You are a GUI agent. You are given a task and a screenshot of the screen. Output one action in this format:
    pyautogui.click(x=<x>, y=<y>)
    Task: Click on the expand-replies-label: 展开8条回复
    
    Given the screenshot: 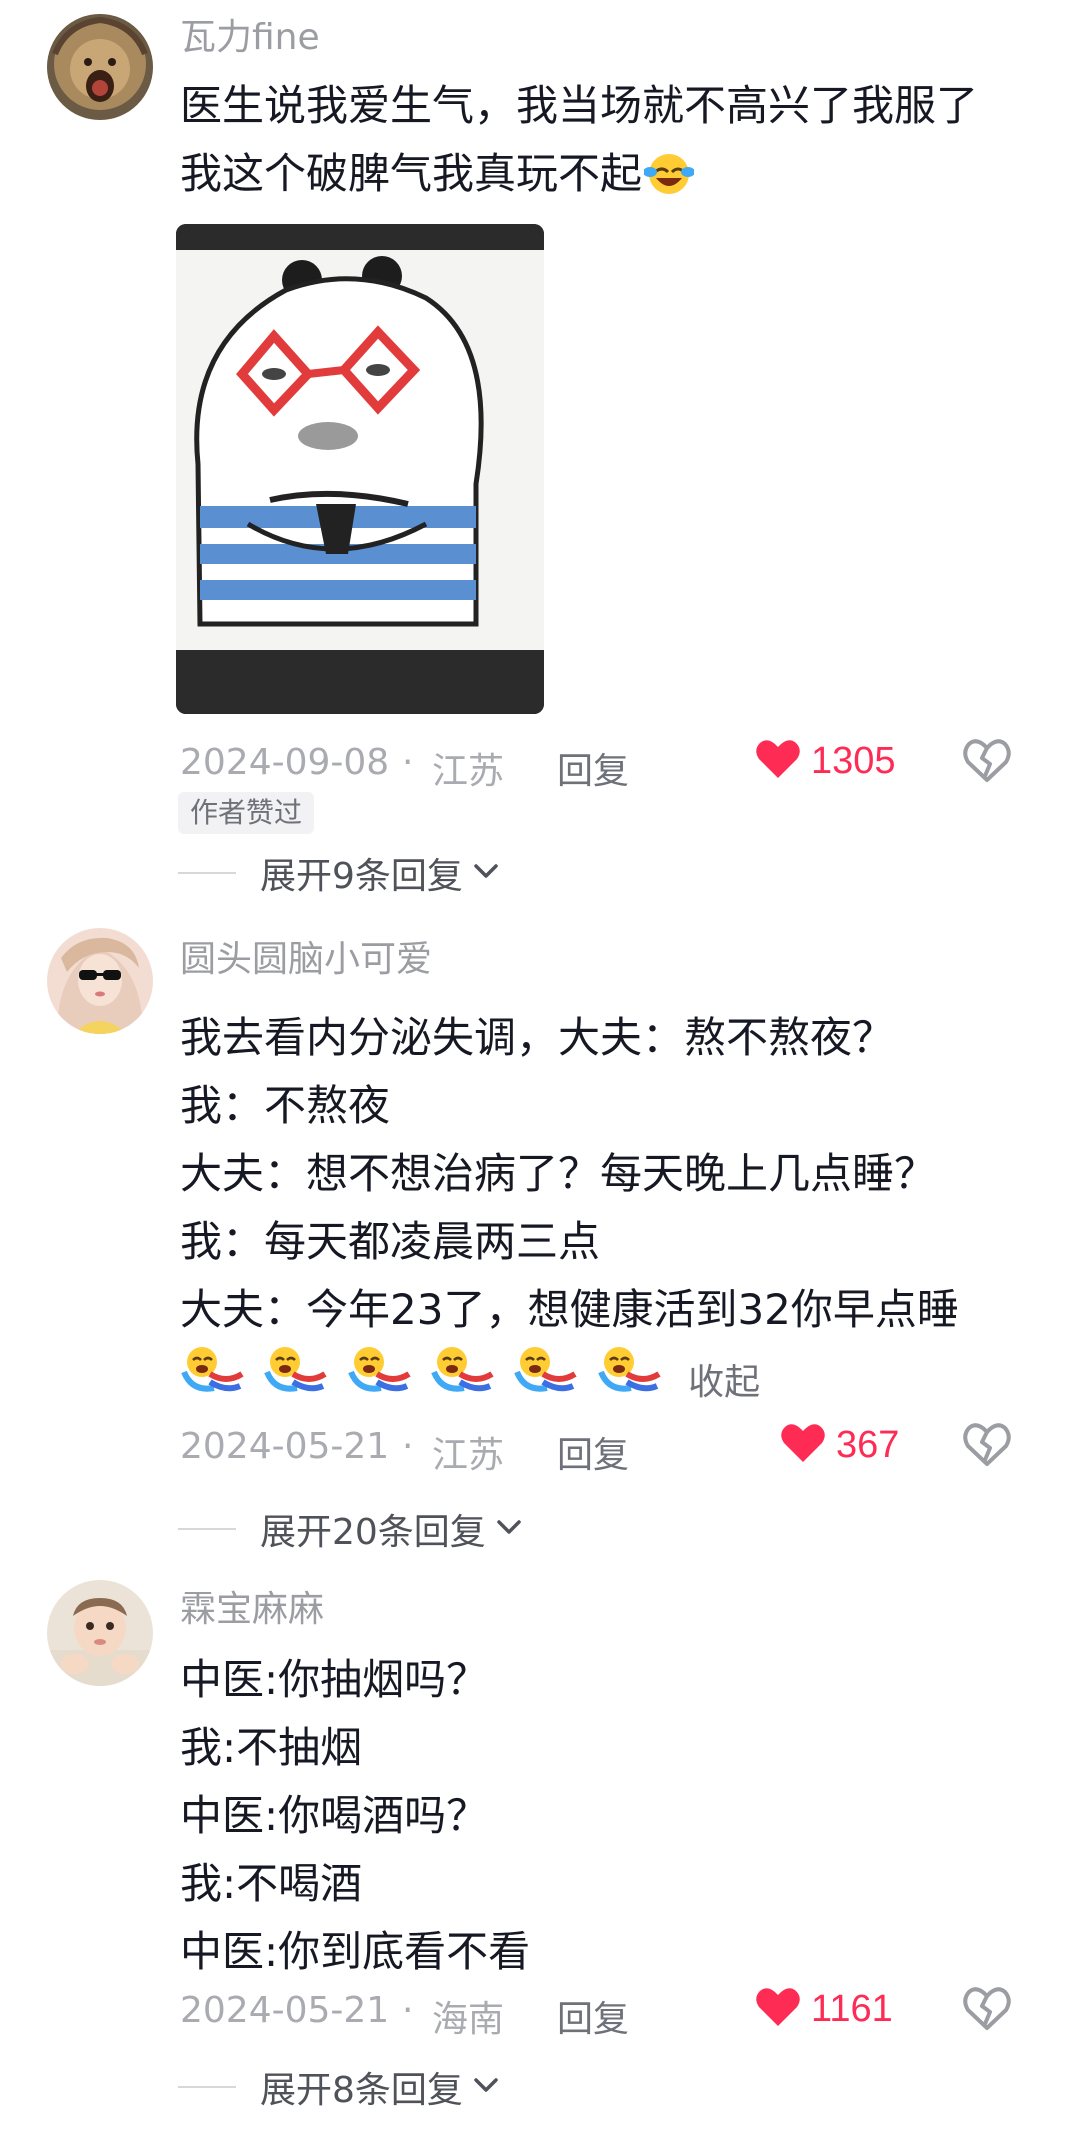 What is the action you would take?
    pyautogui.click(x=361, y=2090)
    